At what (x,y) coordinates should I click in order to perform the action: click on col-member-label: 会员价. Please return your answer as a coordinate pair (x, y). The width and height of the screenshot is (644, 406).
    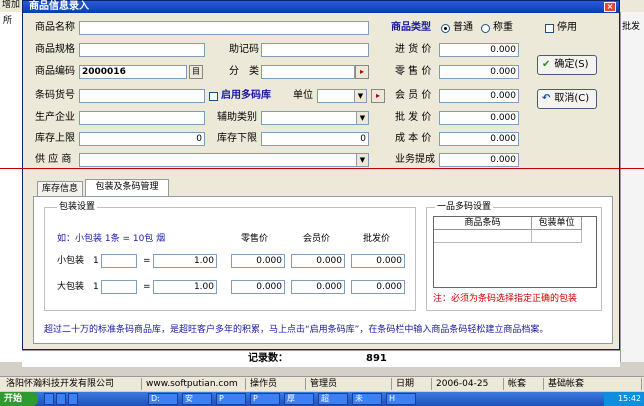
    Looking at the image, I should click on (317, 239).